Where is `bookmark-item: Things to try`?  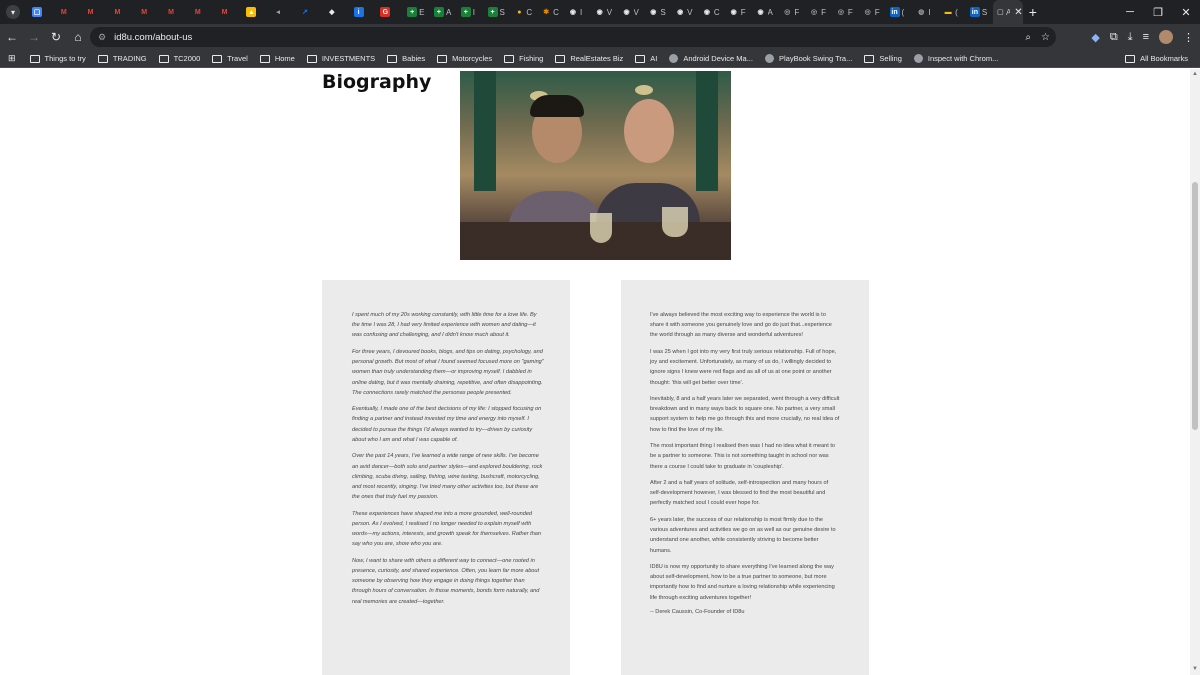 bookmark-item: Things to try is located at coordinates (57, 58).